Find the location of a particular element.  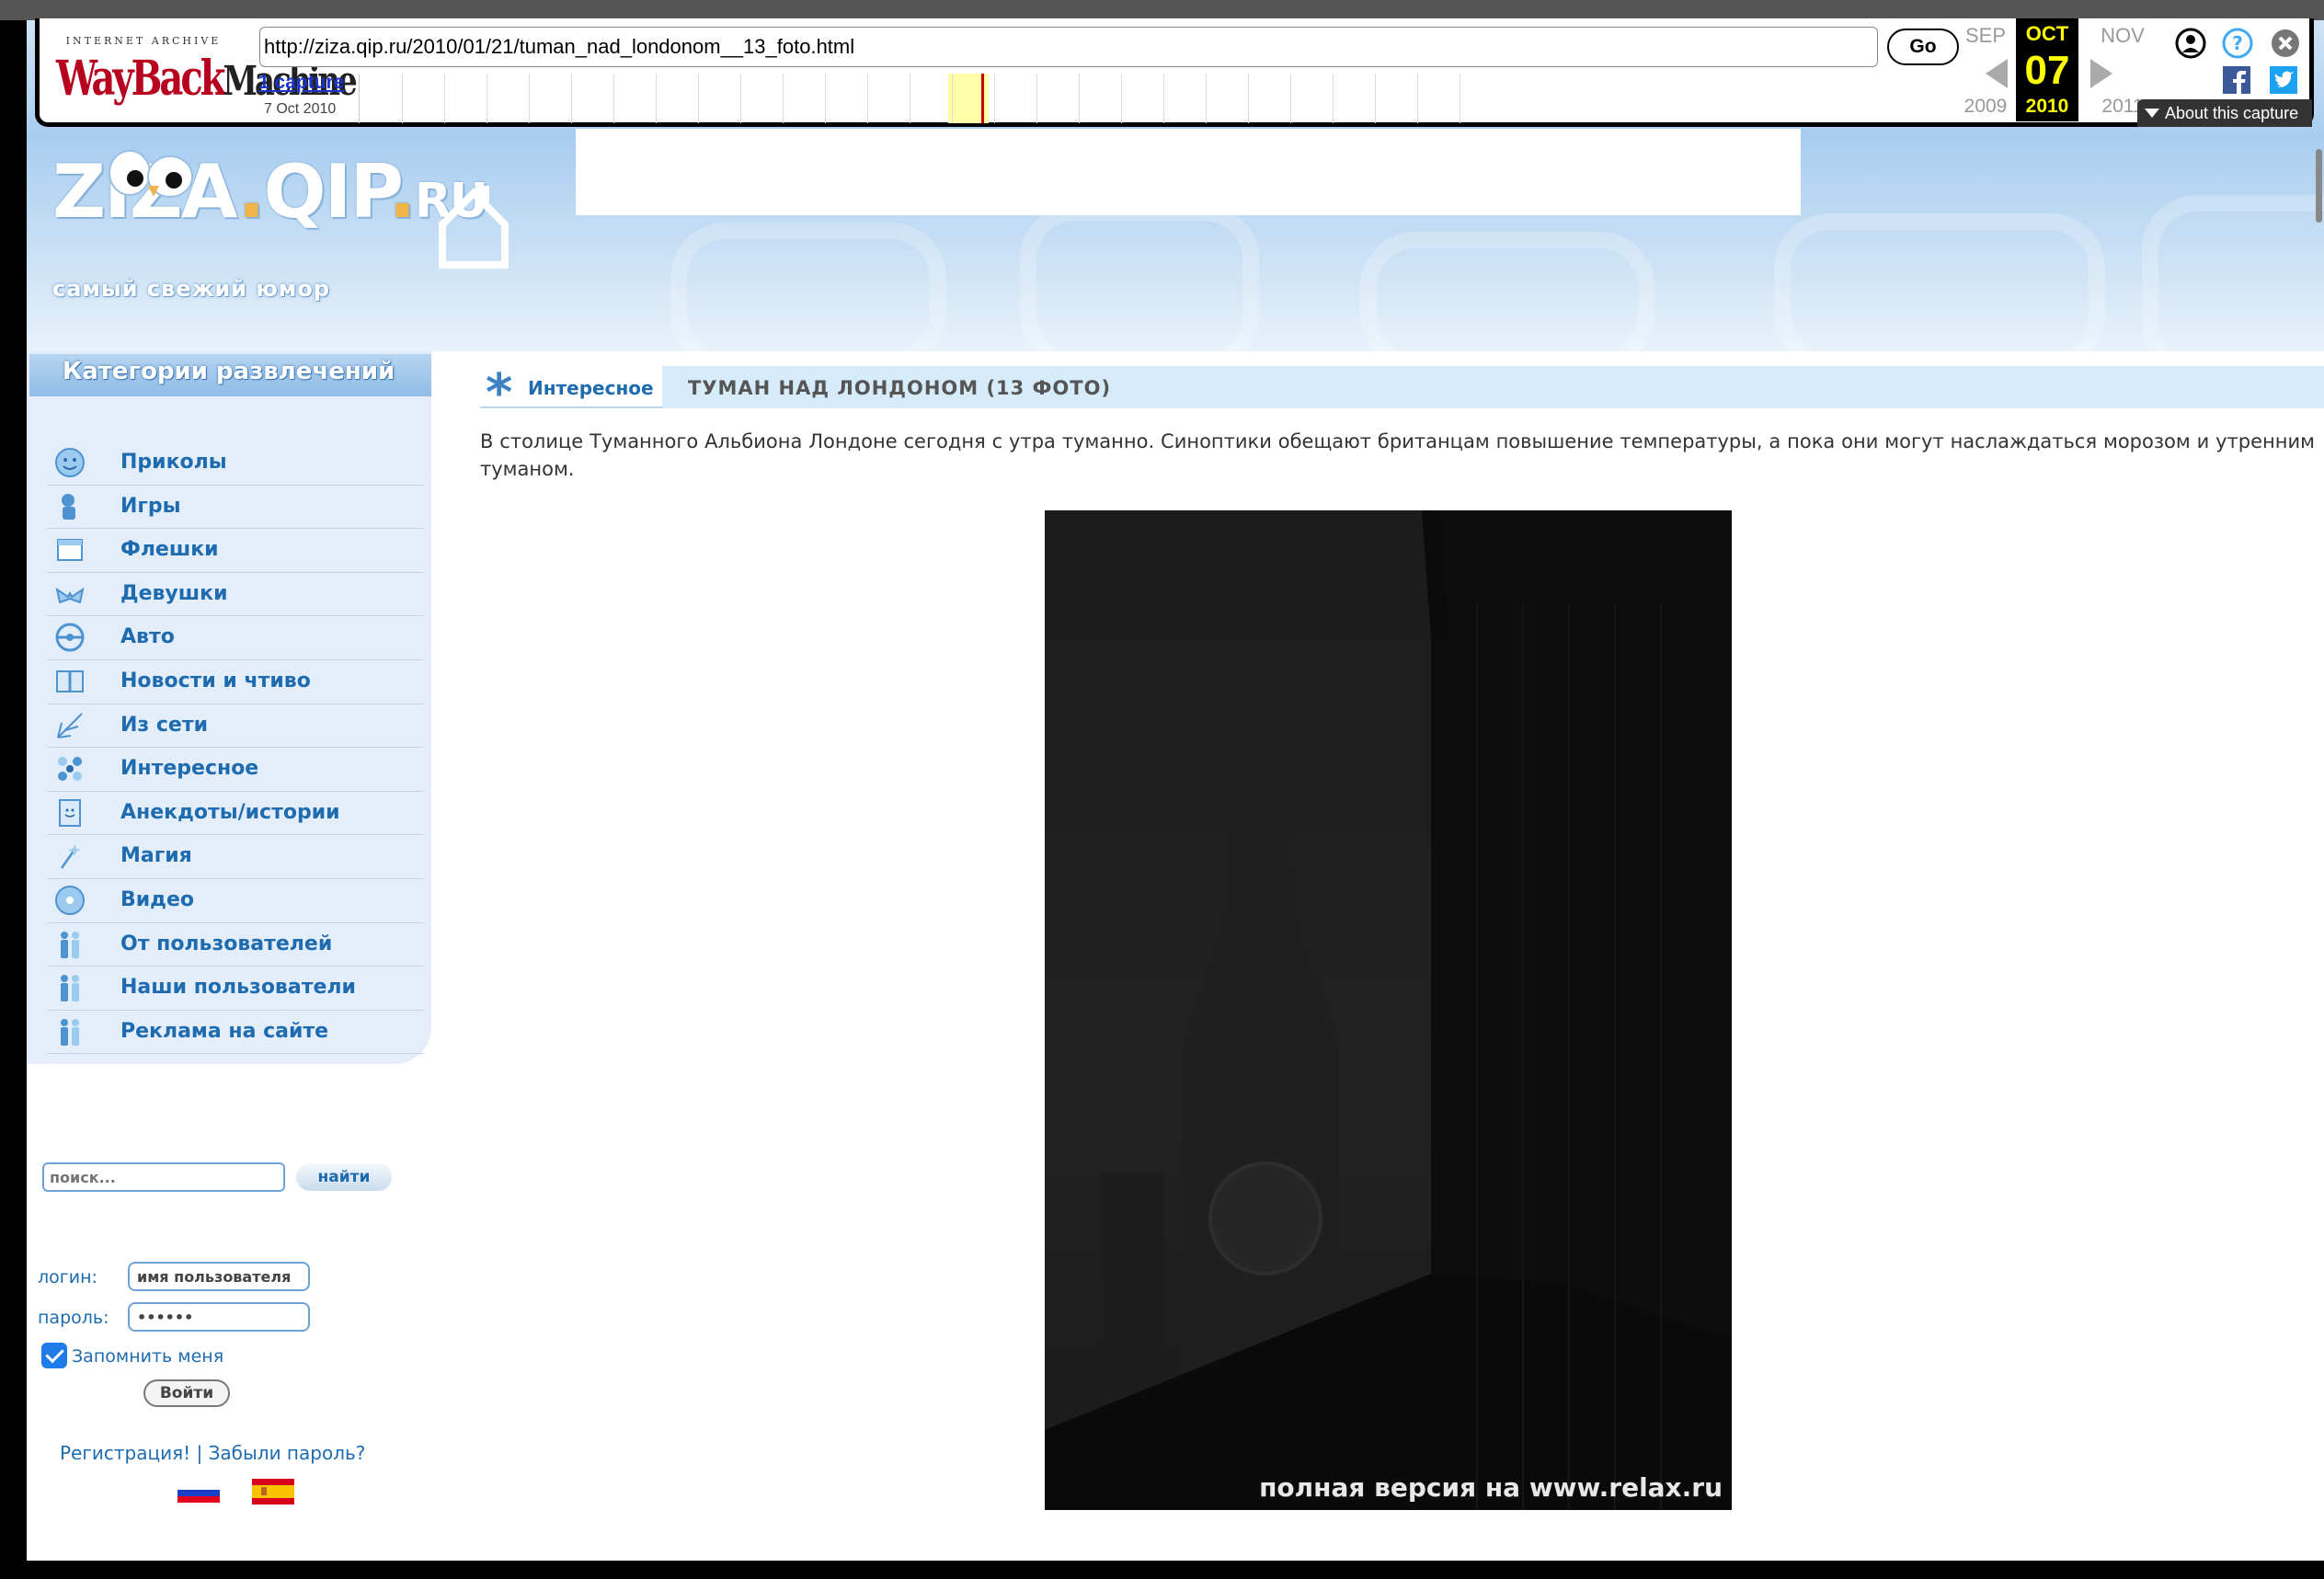

sidebar-item-novosti: Новости и чтиво is located at coordinates (235, 682).